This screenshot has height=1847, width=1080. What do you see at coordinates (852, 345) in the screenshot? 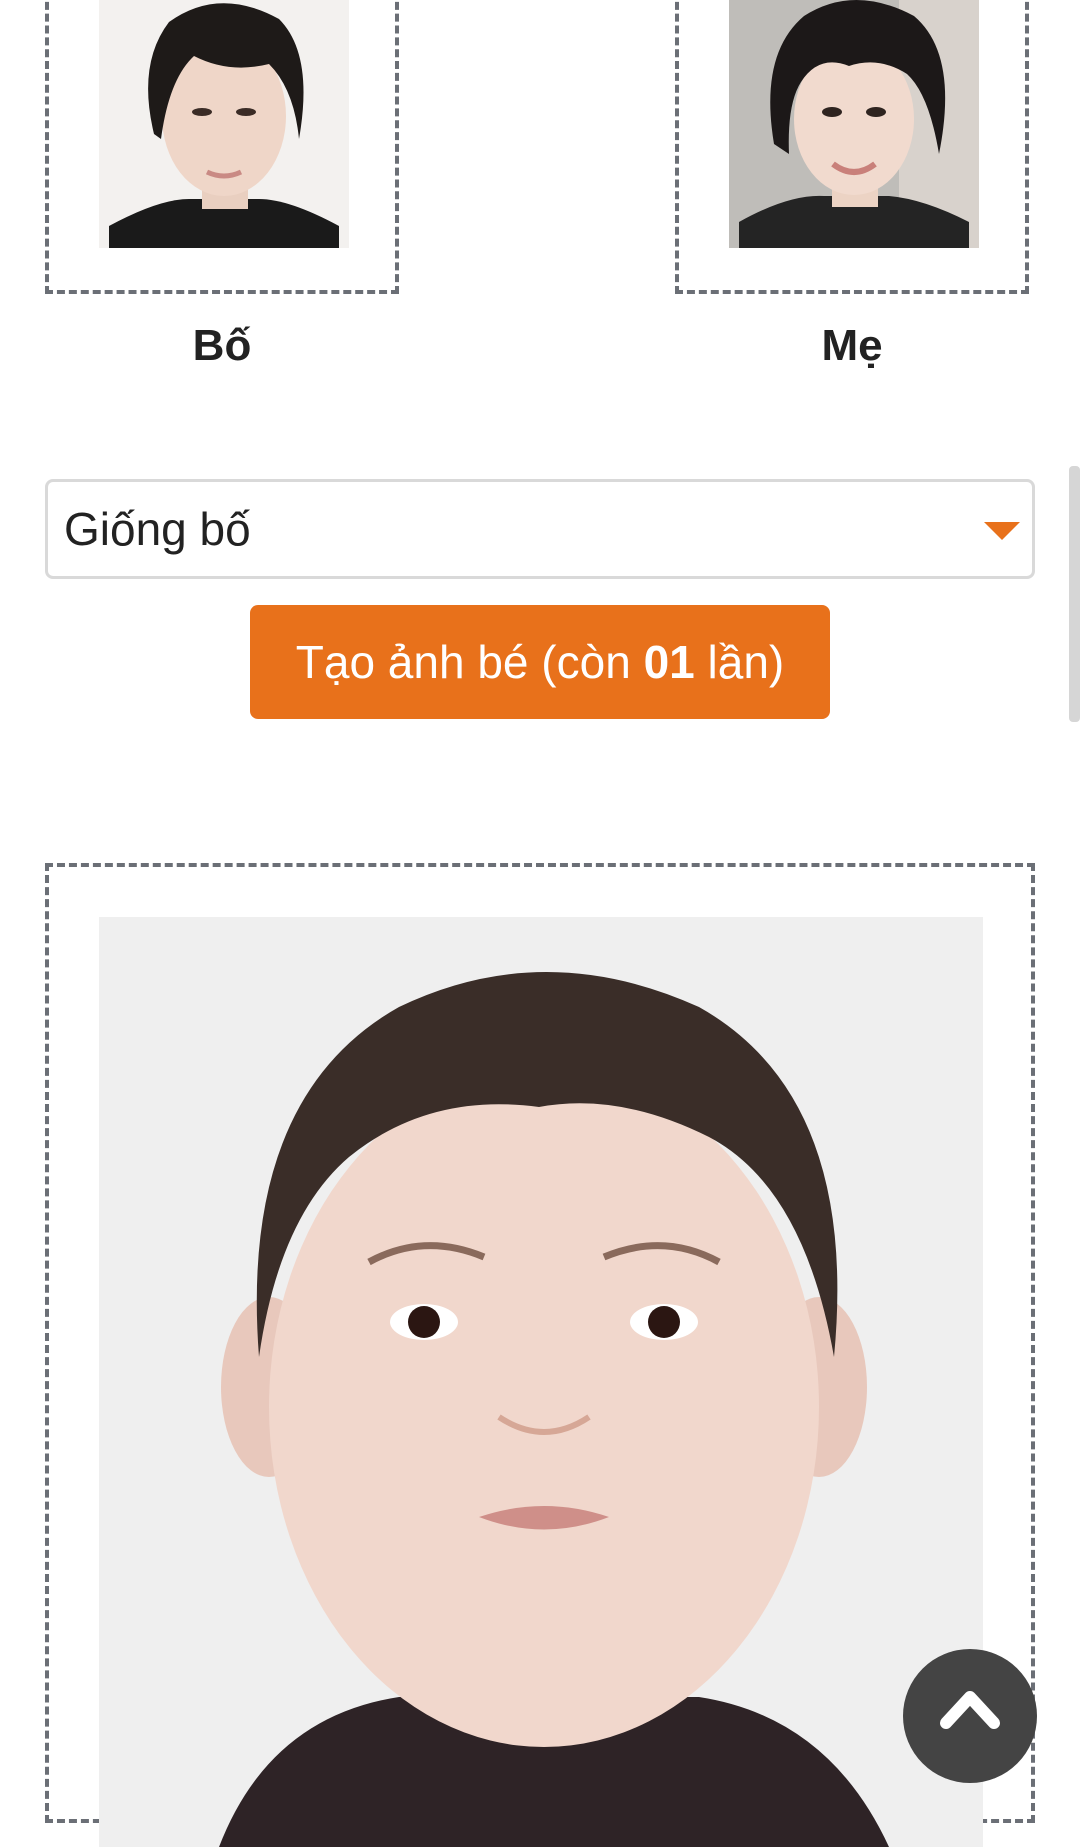
I see `mother-label: Mẹ` at bounding box center [852, 345].